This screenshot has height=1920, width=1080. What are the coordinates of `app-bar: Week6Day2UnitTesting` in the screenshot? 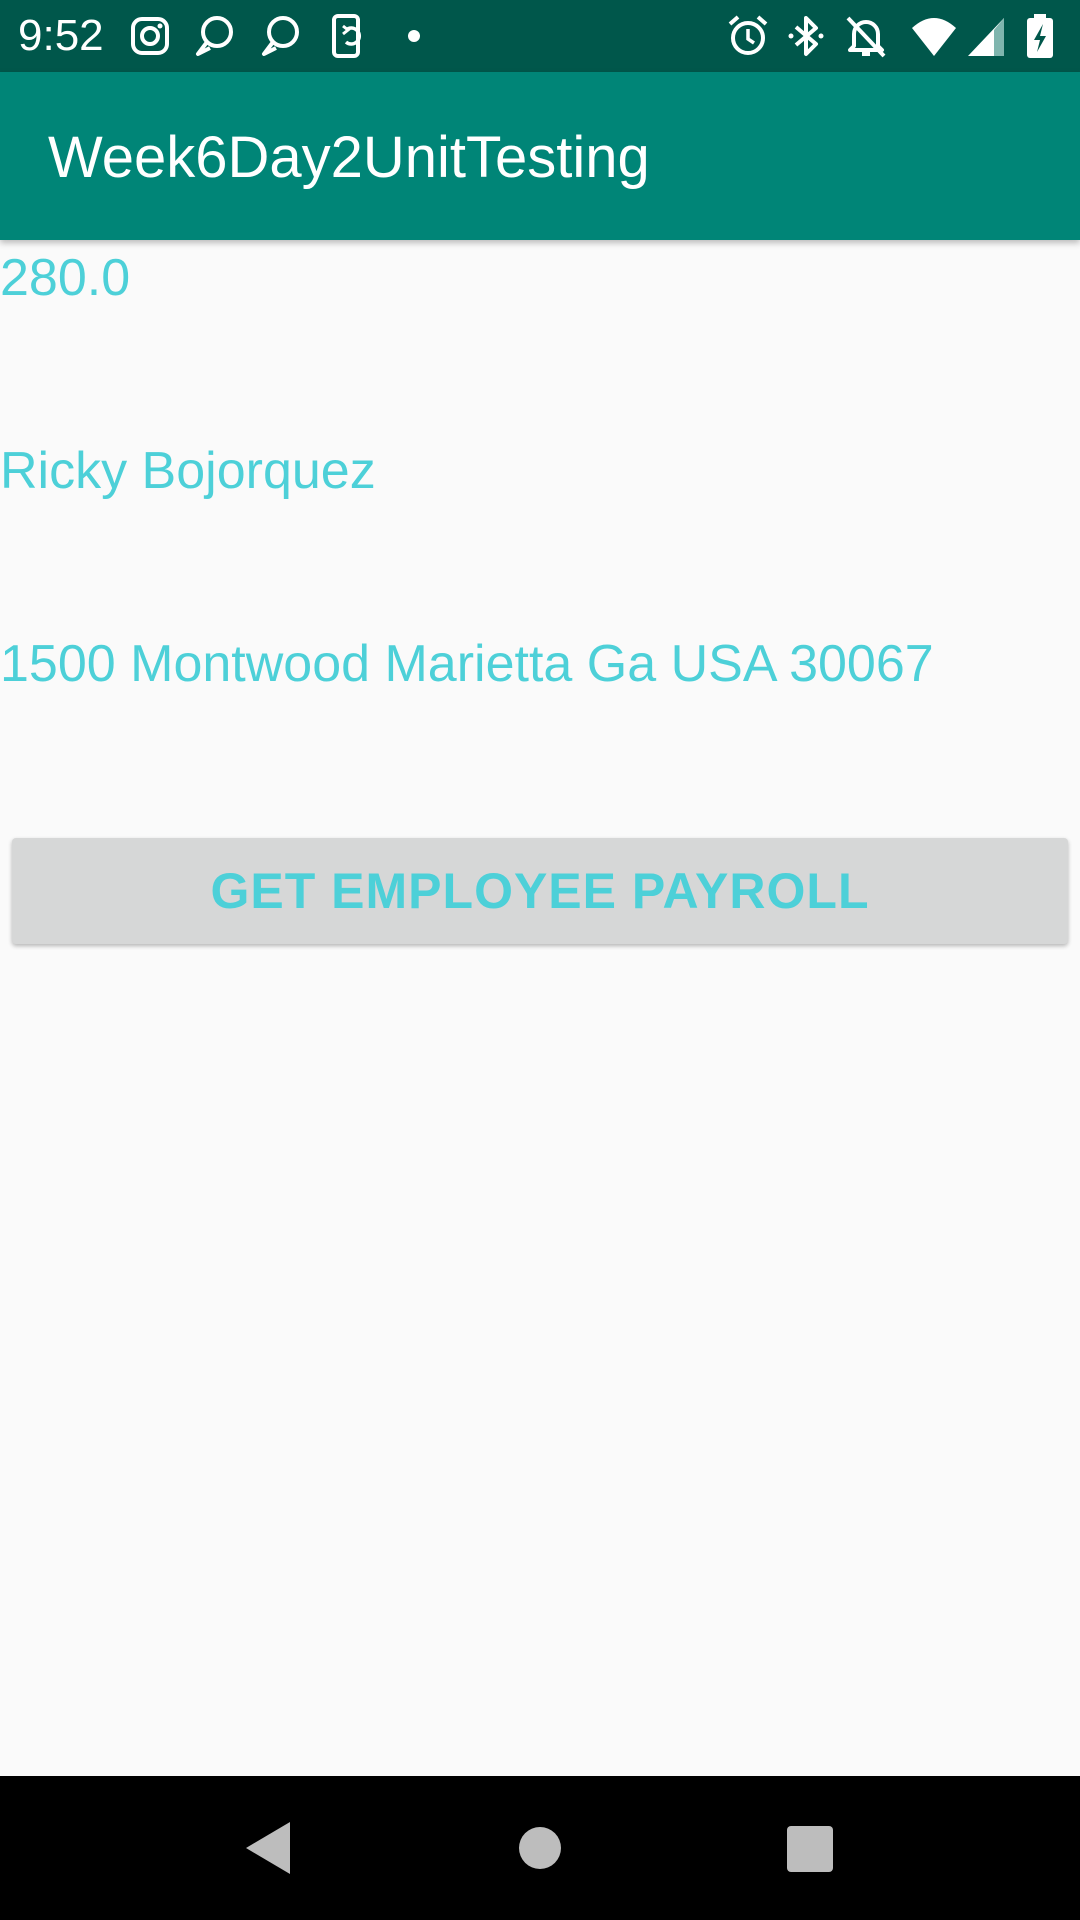 It's located at (540, 156).